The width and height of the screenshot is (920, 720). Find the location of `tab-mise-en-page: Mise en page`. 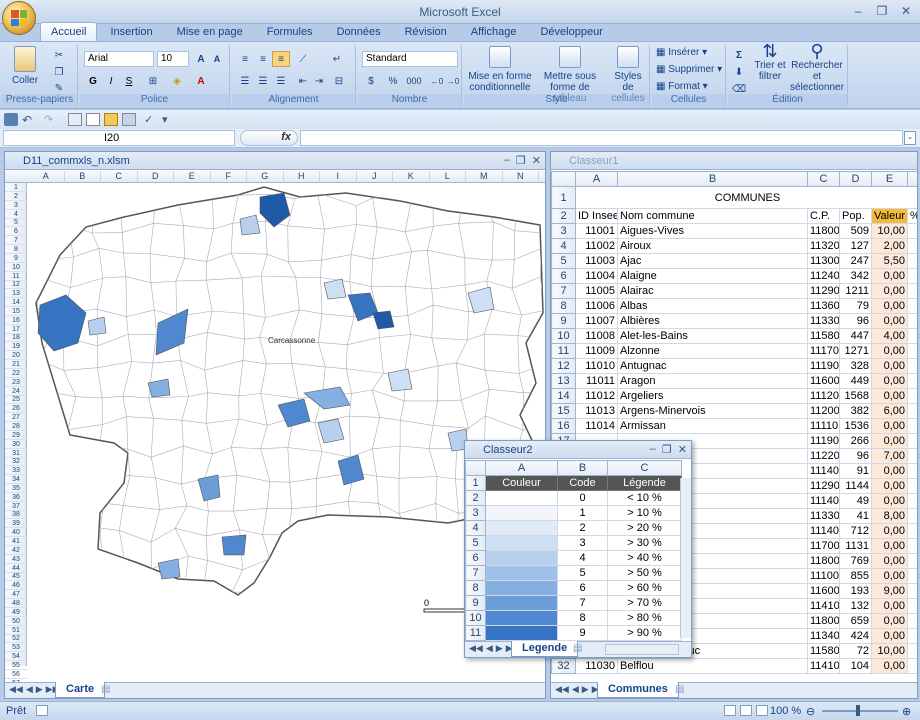

tab-mise-en-page: Mise en page is located at coordinates (210, 32).